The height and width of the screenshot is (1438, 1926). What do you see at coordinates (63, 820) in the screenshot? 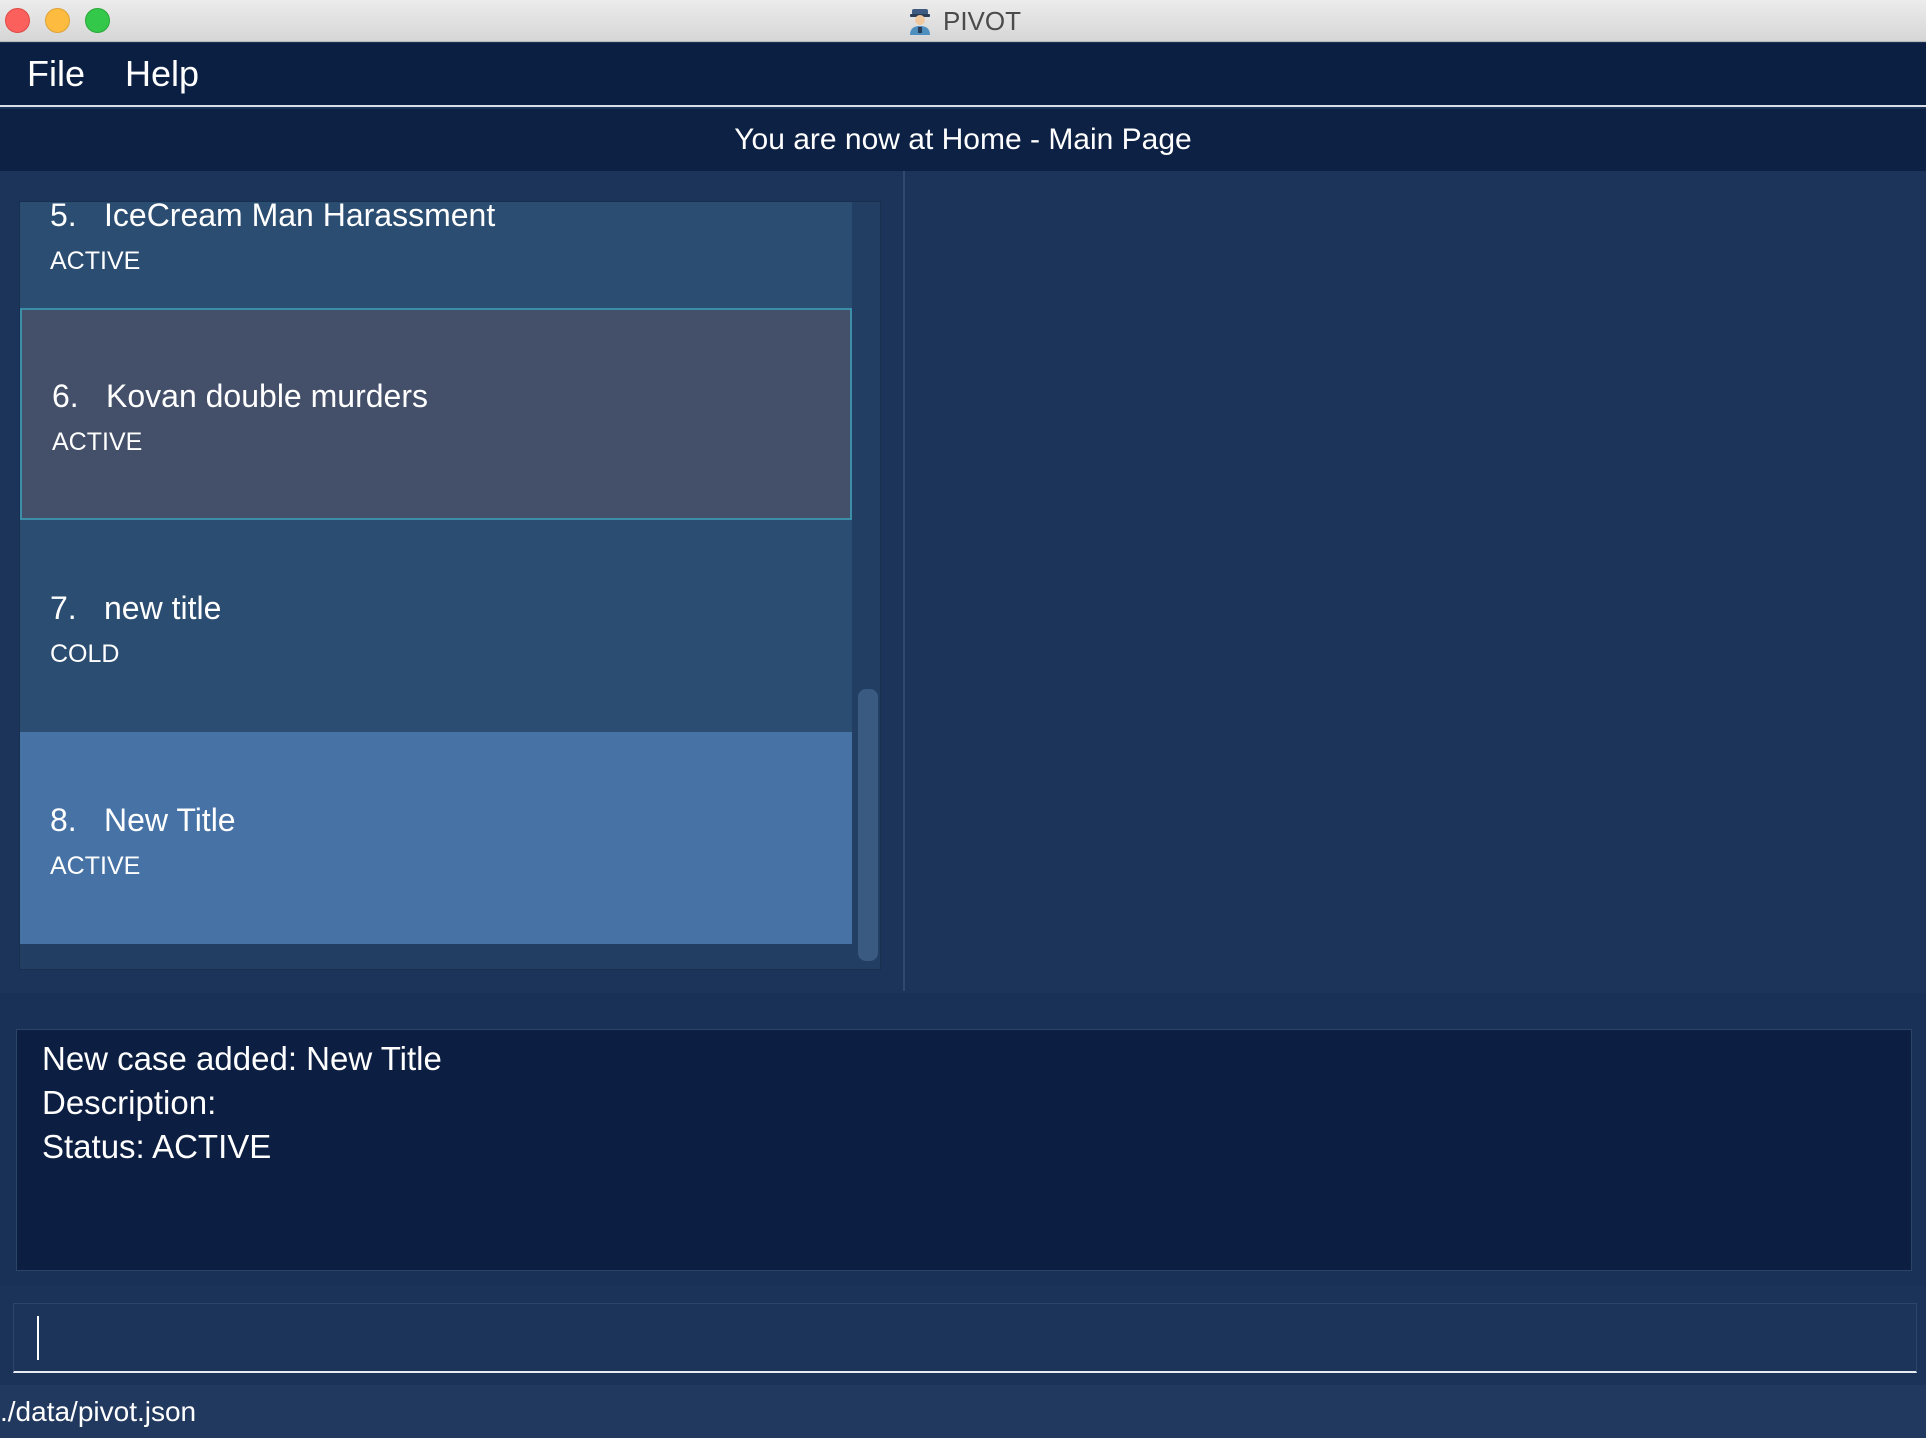
I see `case-number: 8.` at bounding box center [63, 820].